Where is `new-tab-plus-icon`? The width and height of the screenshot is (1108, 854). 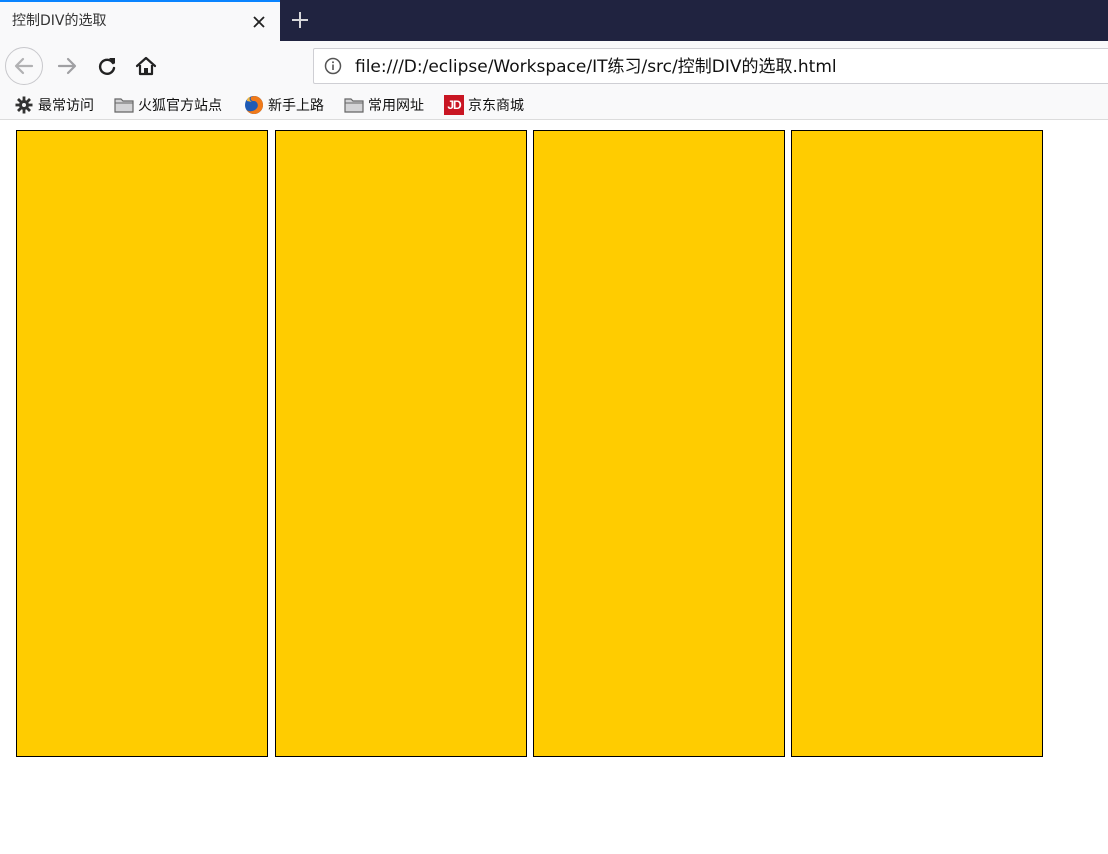 new-tab-plus-icon is located at coordinates (300, 20).